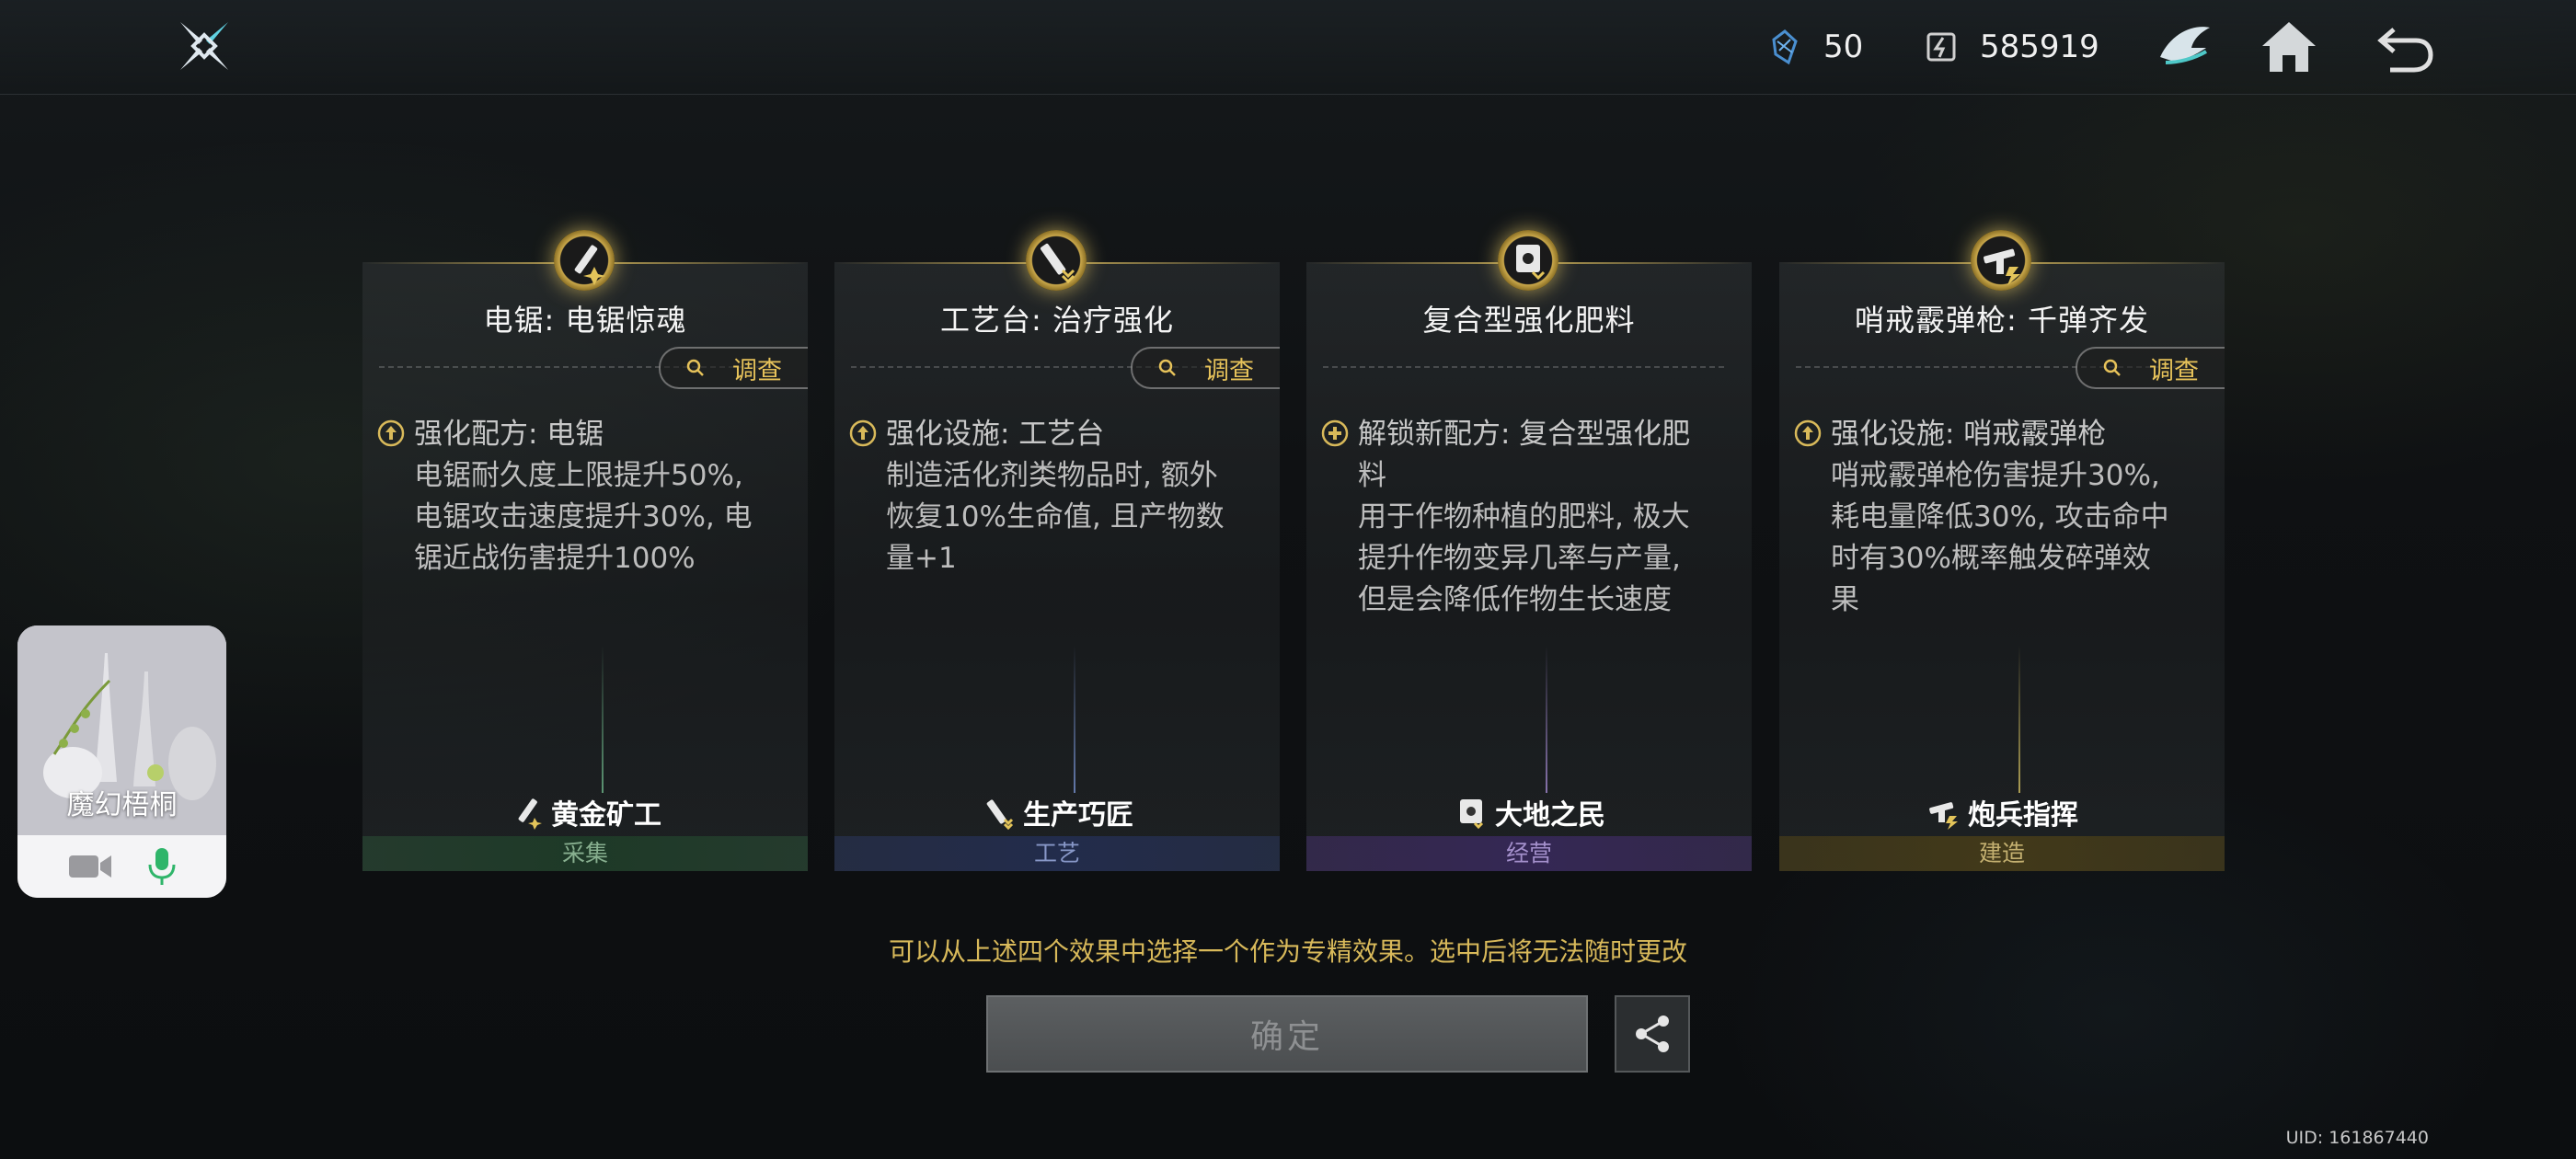 The width and height of the screenshot is (2576, 1159). Describe the element at coordinates (121, 761) in the screenshot. I see `voice-call-widget: 魔幻梧桐` at that location.